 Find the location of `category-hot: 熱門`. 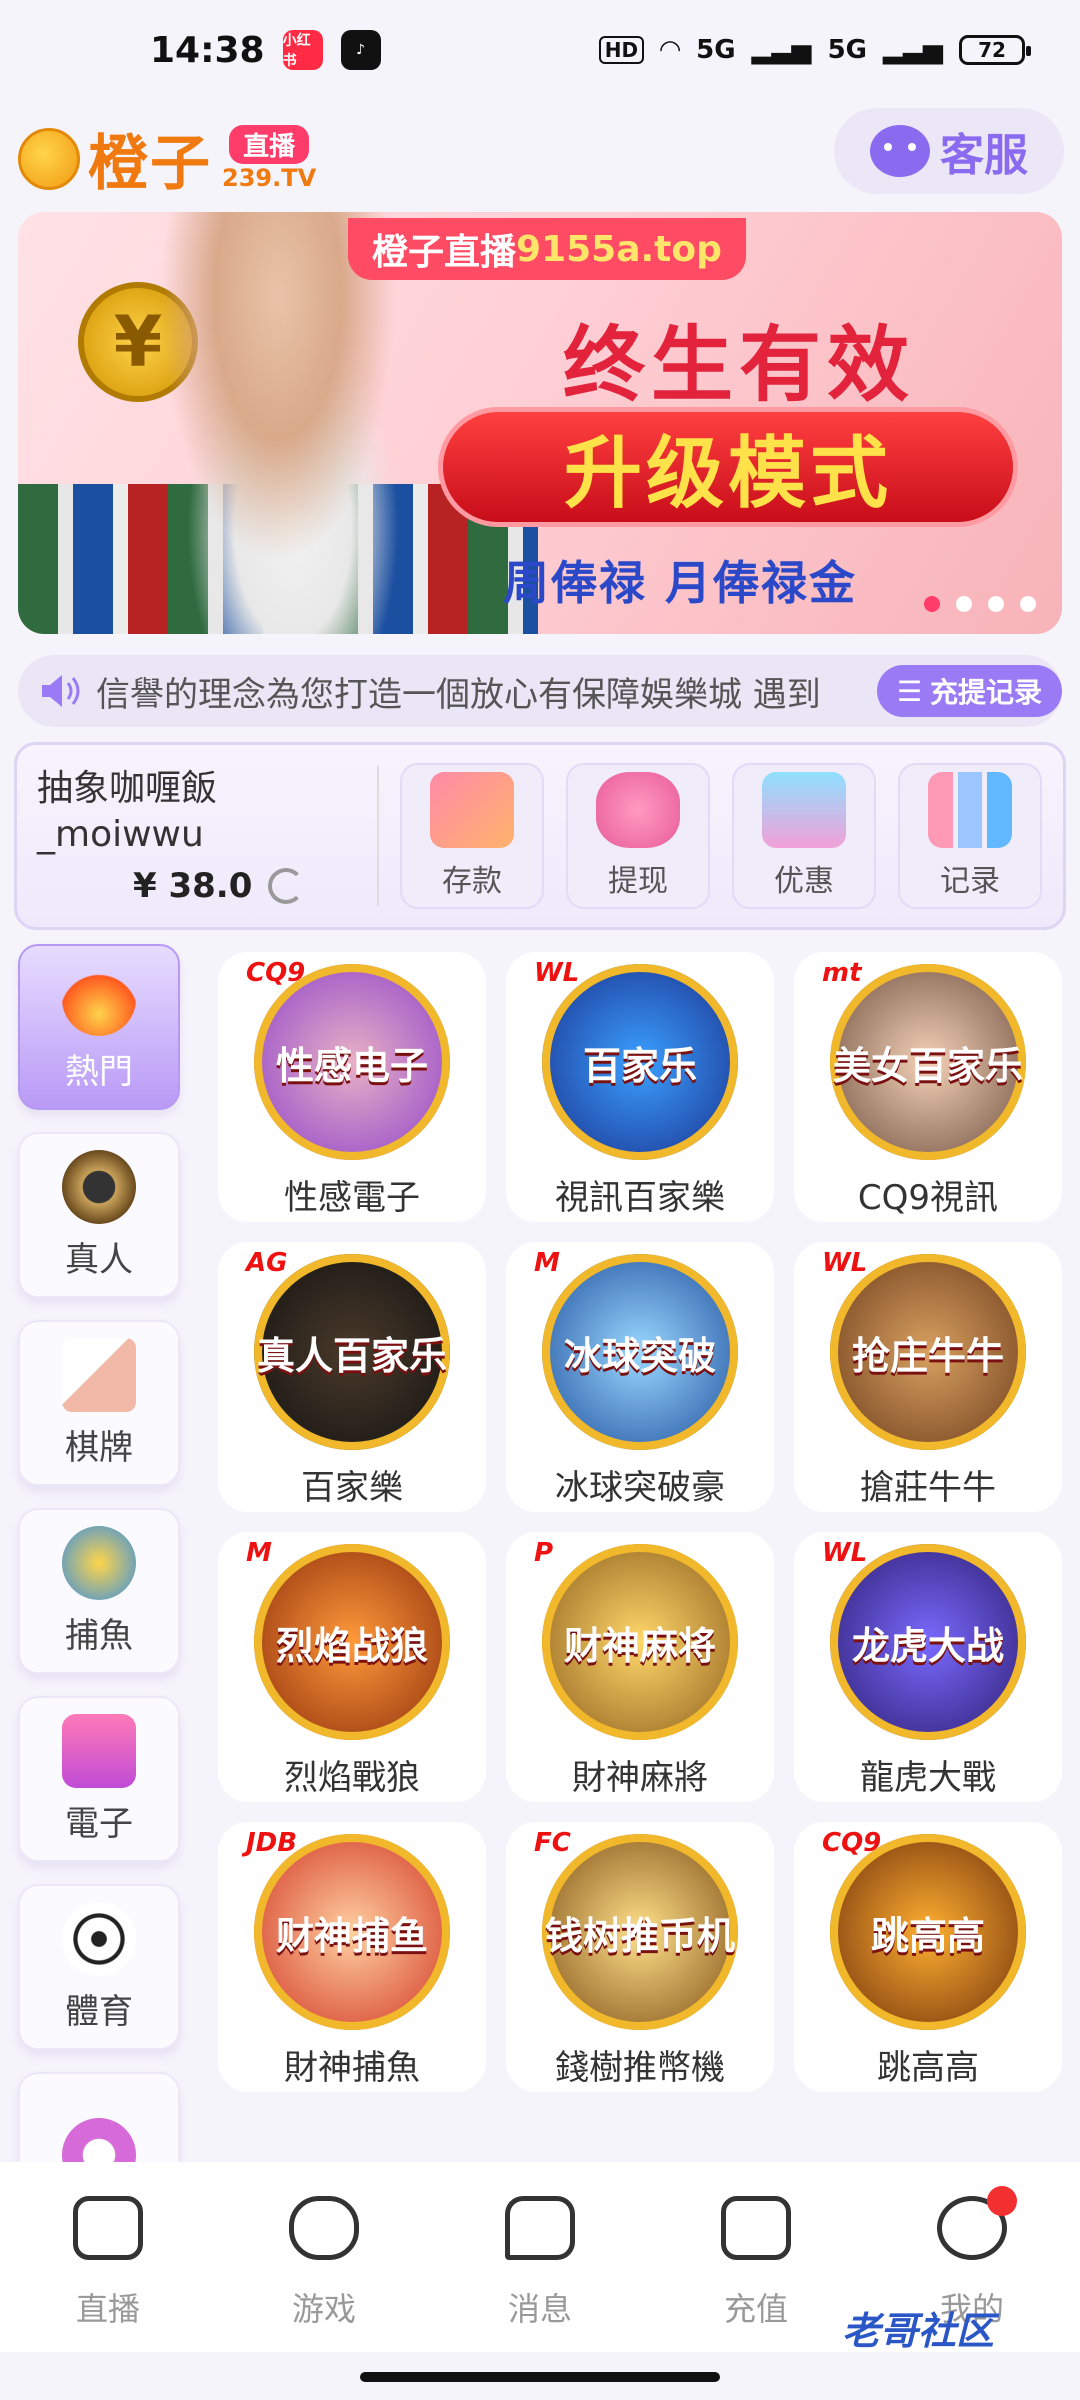

category-hot: 熱門 is located at coordinates (99, 1027).